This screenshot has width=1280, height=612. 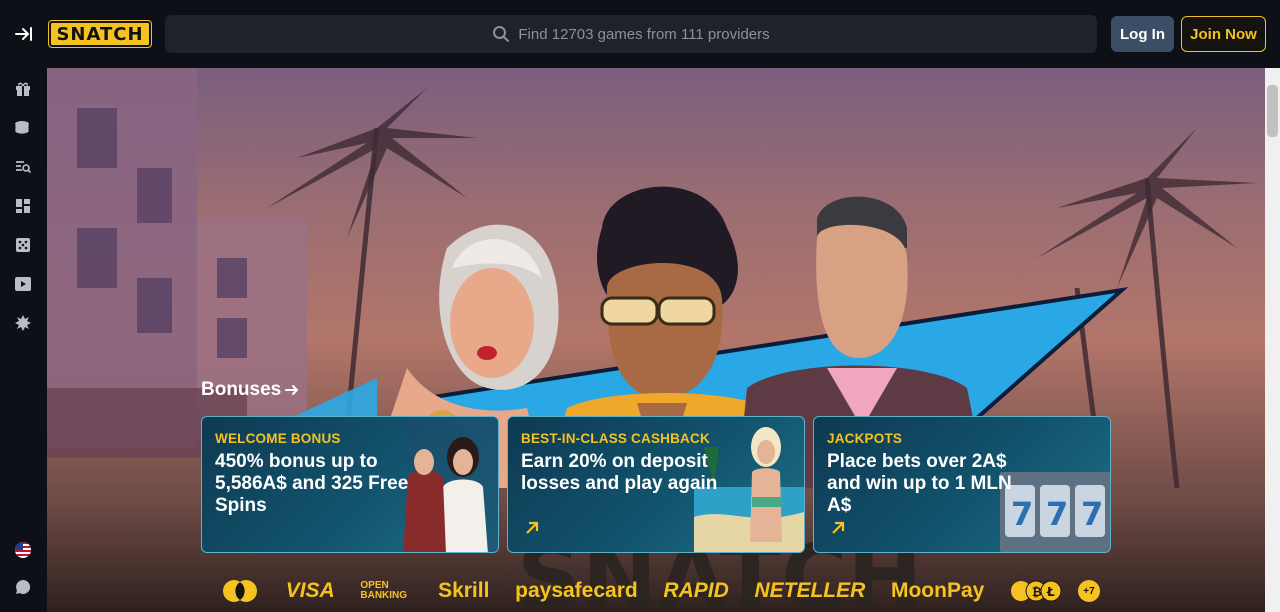 What do you see at coordinates (23, 323) in the screenshot?
I see `star-burst-icon` at bounding box center [23, 323].